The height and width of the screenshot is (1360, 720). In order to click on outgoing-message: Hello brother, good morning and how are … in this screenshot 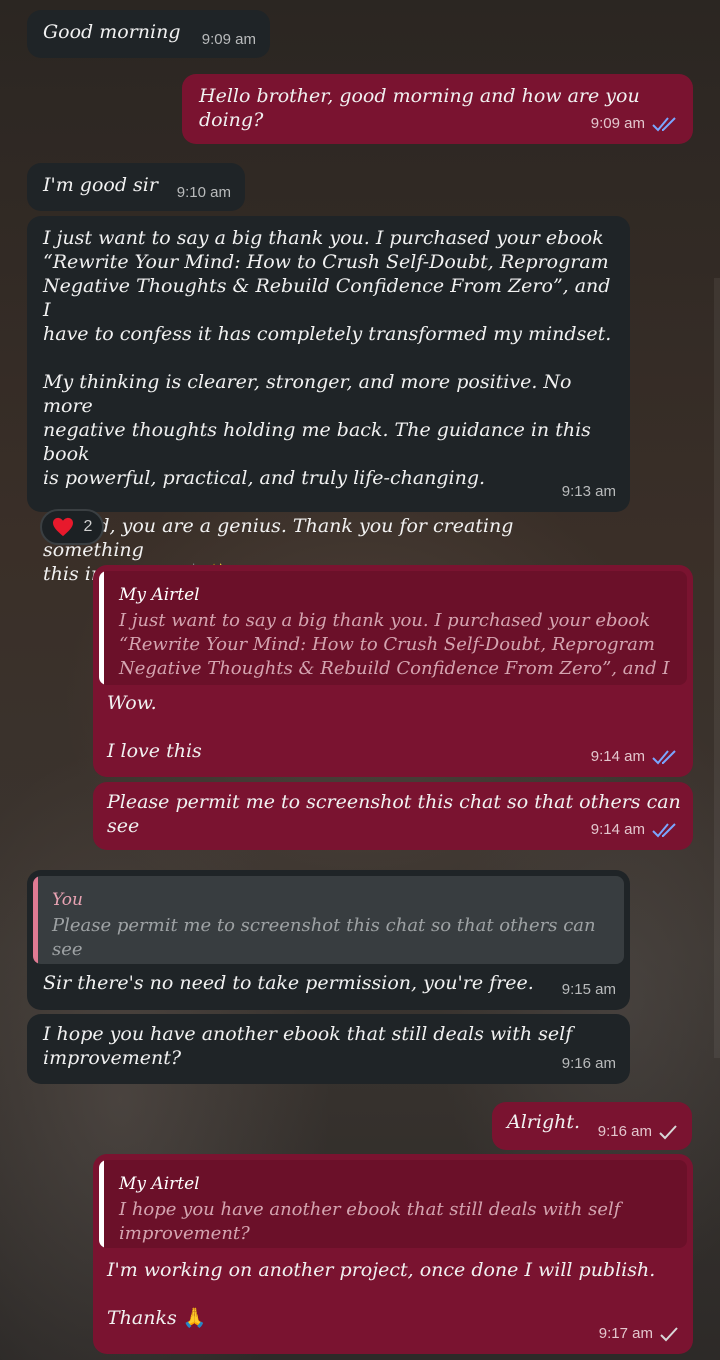, I will do `click(437, 109)`.